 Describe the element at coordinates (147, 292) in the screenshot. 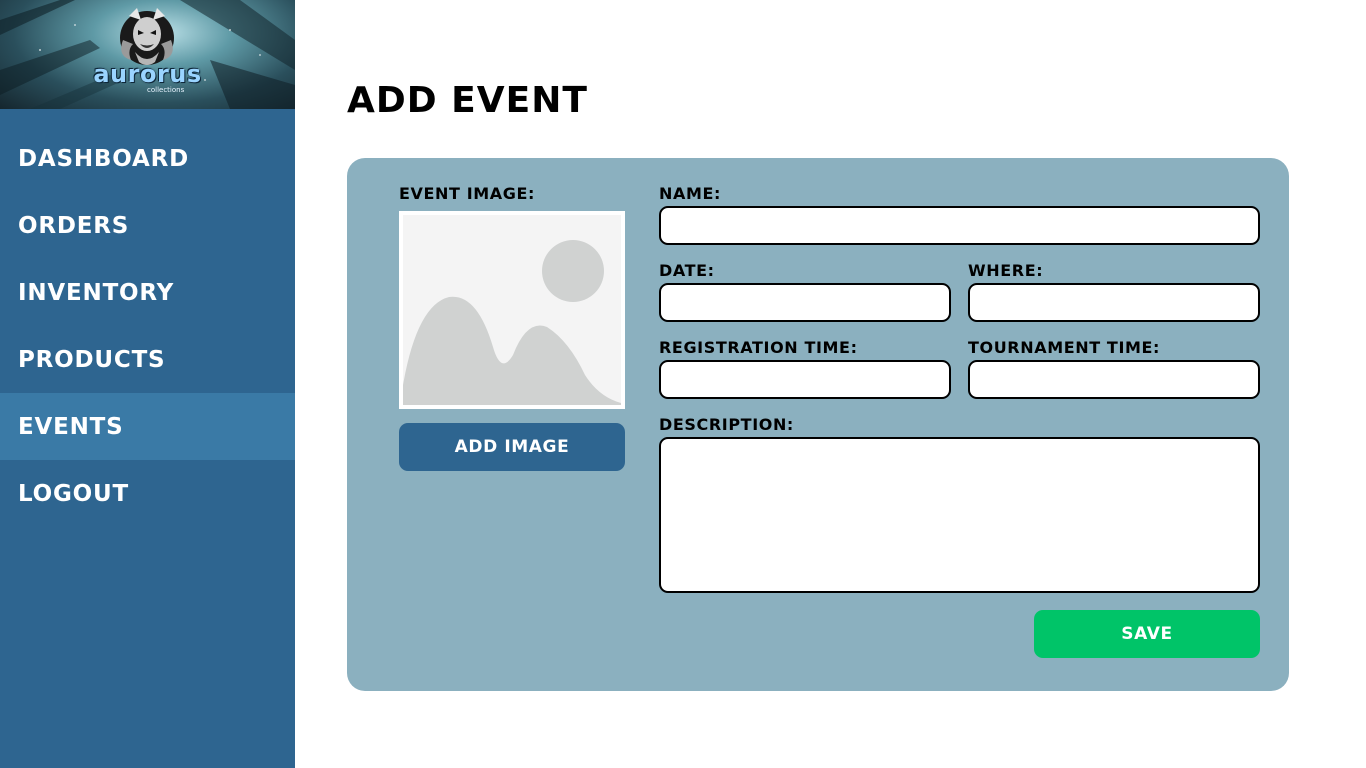

I see `sidebar-item-inventory: INVENTORY` at that location.